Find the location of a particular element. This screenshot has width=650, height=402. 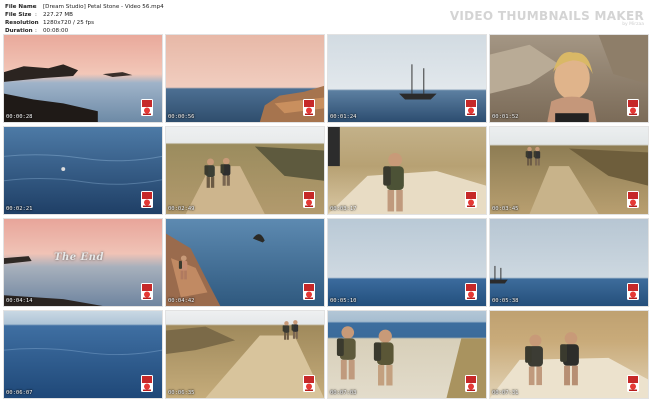

thumbnail-timestamp: 00:06:35 is located at coordinates (181, 393).